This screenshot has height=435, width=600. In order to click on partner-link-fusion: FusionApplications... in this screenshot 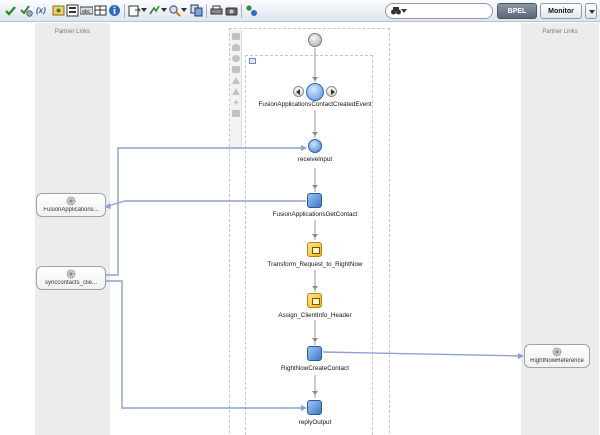, I will do `click(71, 205)`.